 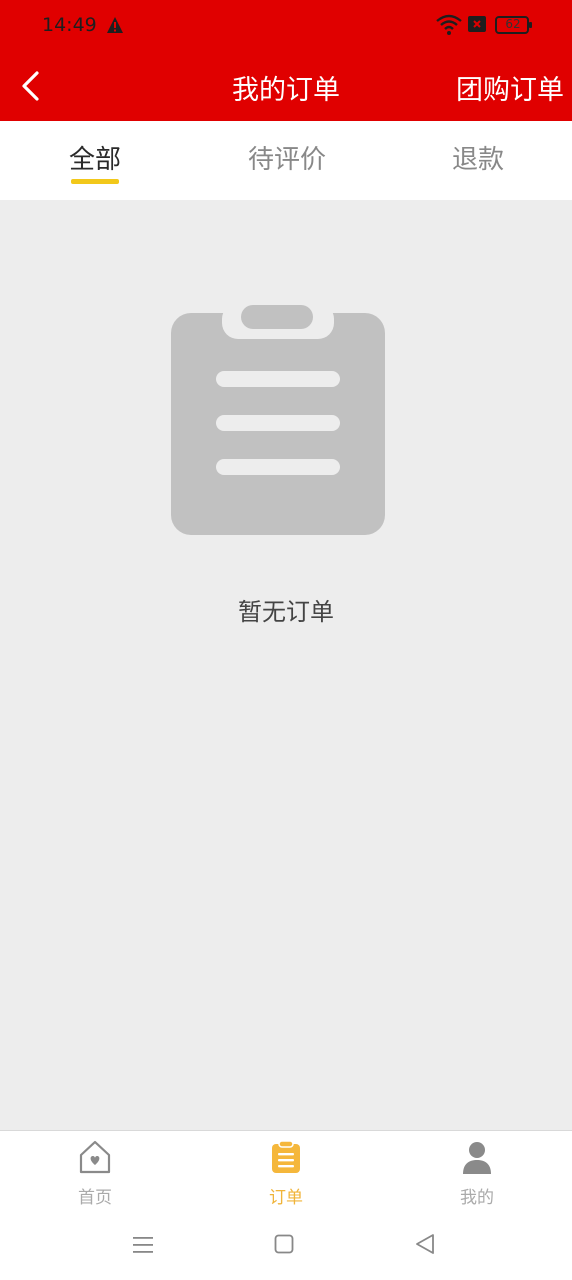 I want to click on tab-indicator, so click(x=95, y=181).